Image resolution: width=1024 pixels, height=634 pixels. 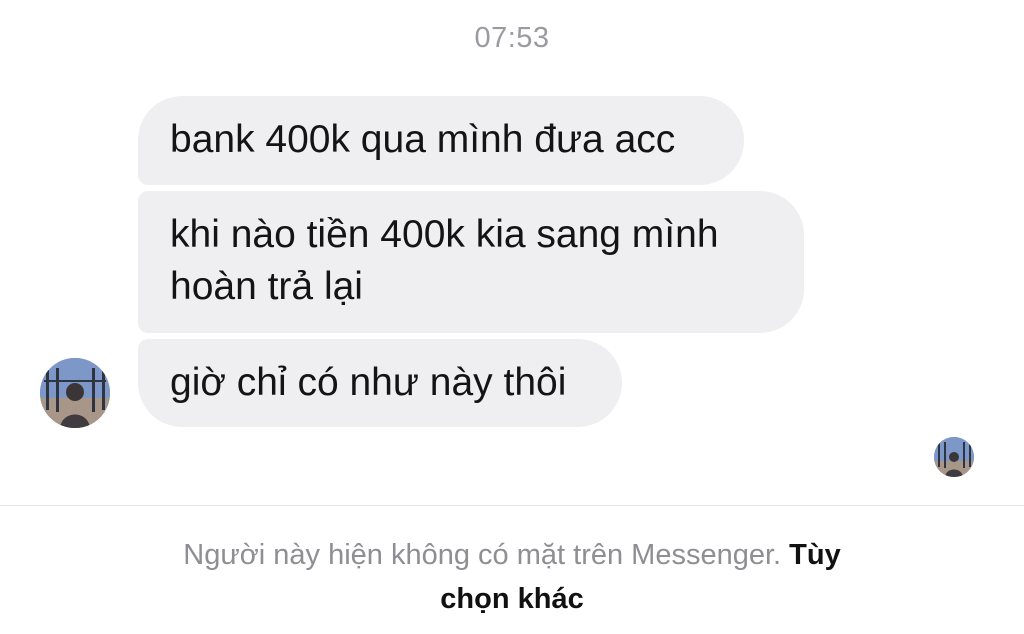 What do you see at coordinates (512, 38) in the screenshot?
I see `message-timestamp: 07:53` at bounding box center [512, 38].